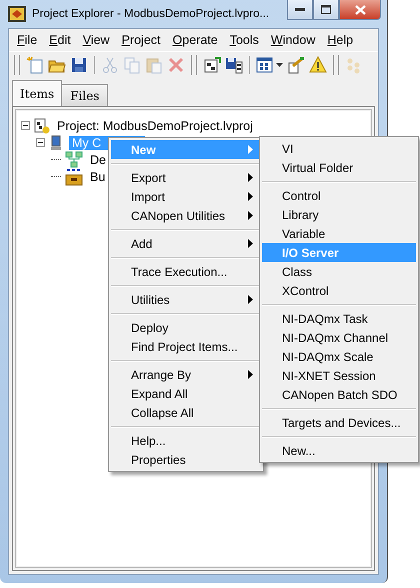 This screenshot has width=420, height=588. I want to click on project-icon, so click(42, 126).